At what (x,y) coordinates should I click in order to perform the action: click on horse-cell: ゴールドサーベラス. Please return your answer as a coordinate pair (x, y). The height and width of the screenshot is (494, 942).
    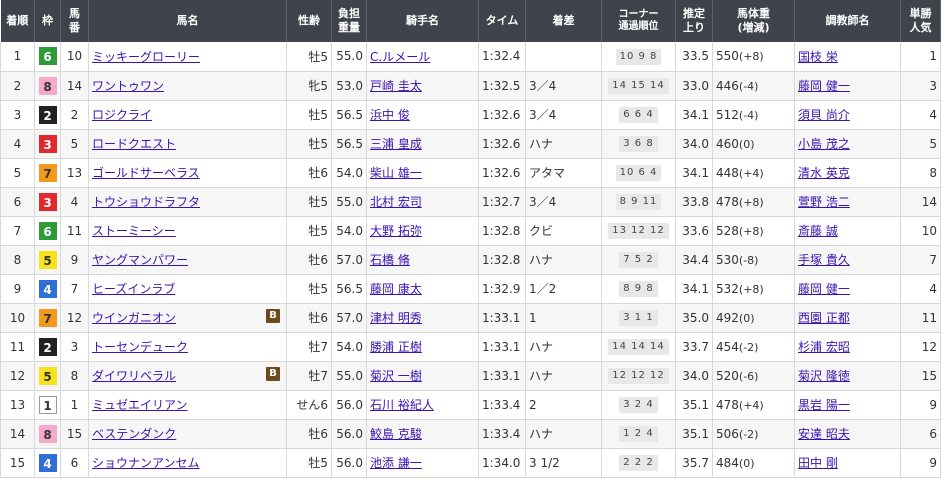
    Looking at the image, I should click on (187, 173).